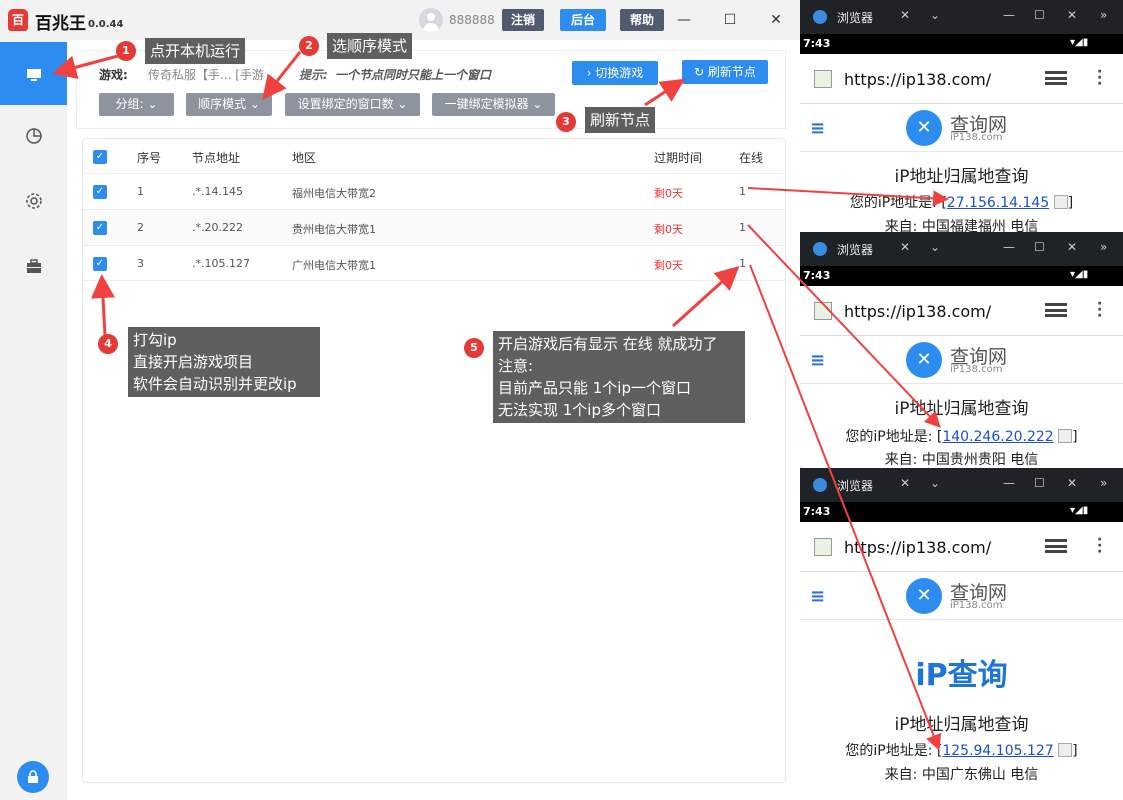 This screenshot has width=1123, height=800. I want to click on callout-line: 开启游戏后有显示 在线 就成功了, so click(608, 344).